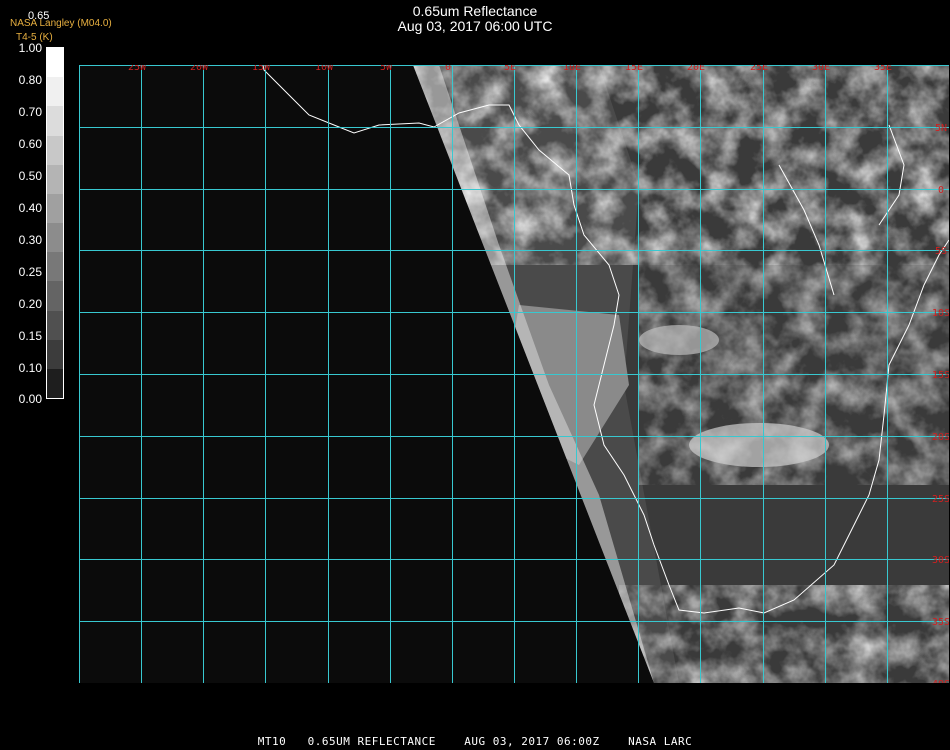 The image size is (950, 750). I want to click on colorbar-label: 1.00, so click(30, 48).